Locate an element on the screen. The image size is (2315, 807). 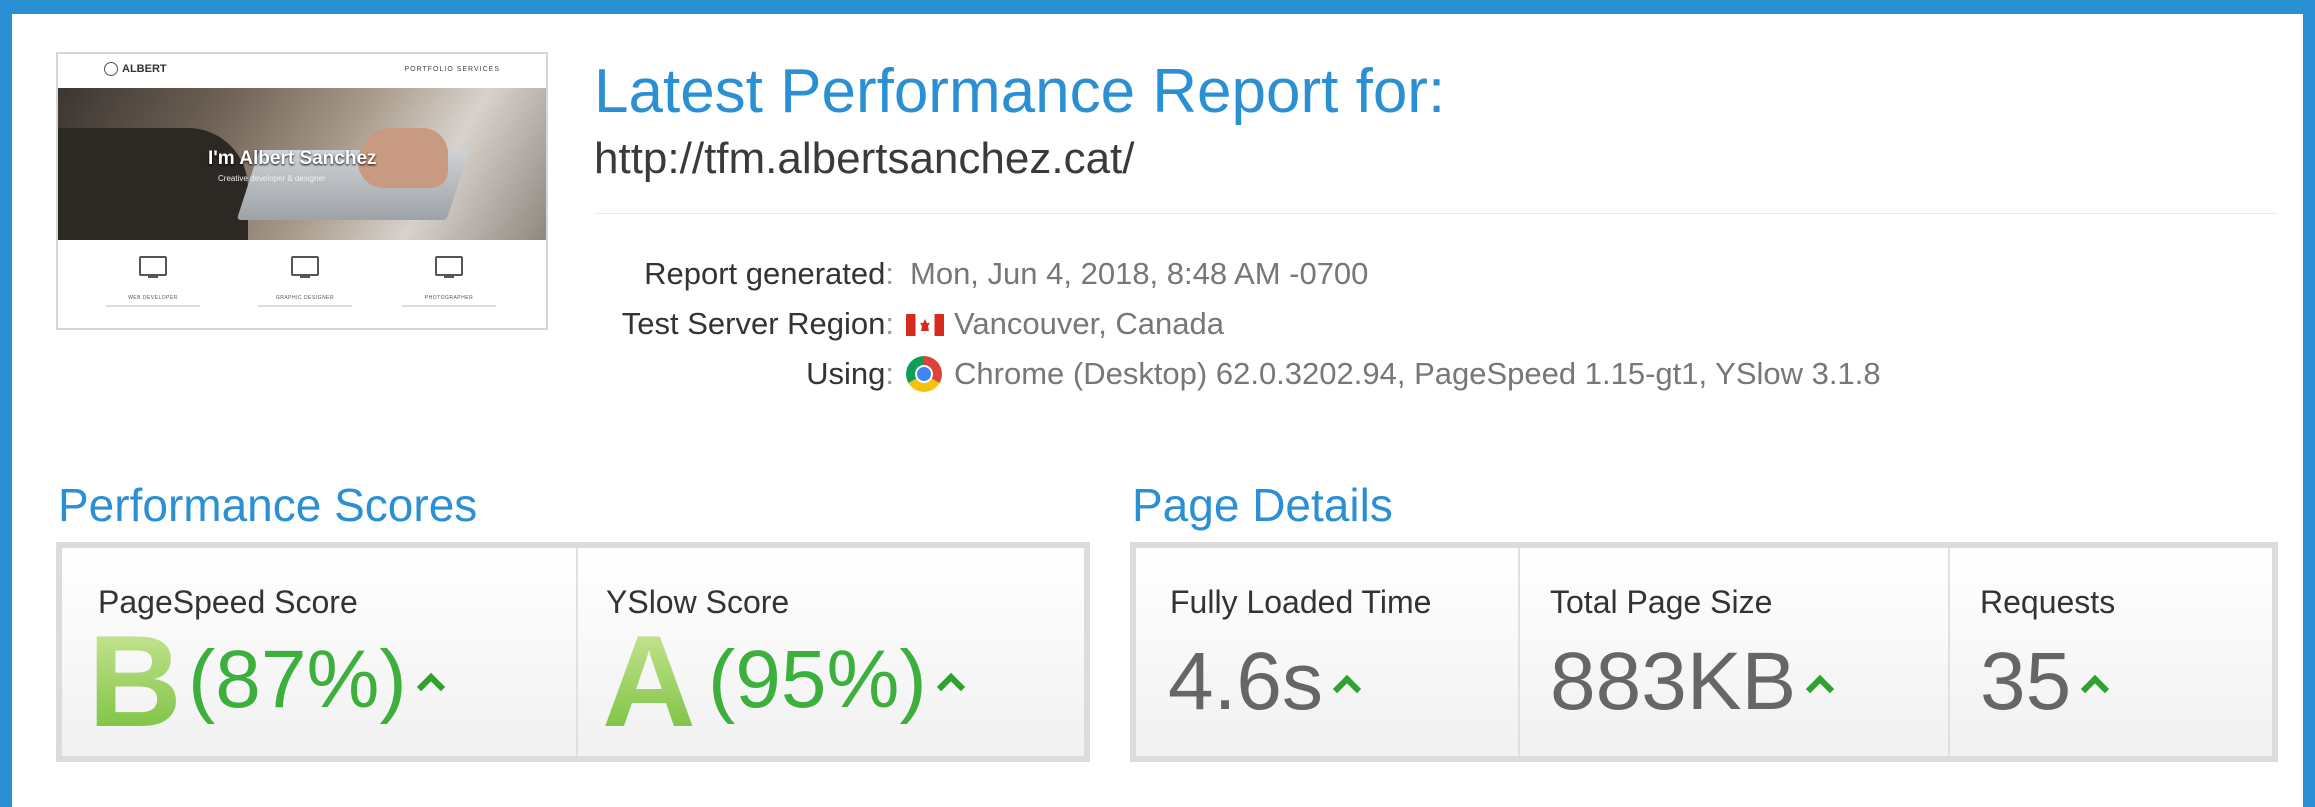
thumbnail-hero-subtitle: Creative developer & designer is located at coordinates (272, 178).